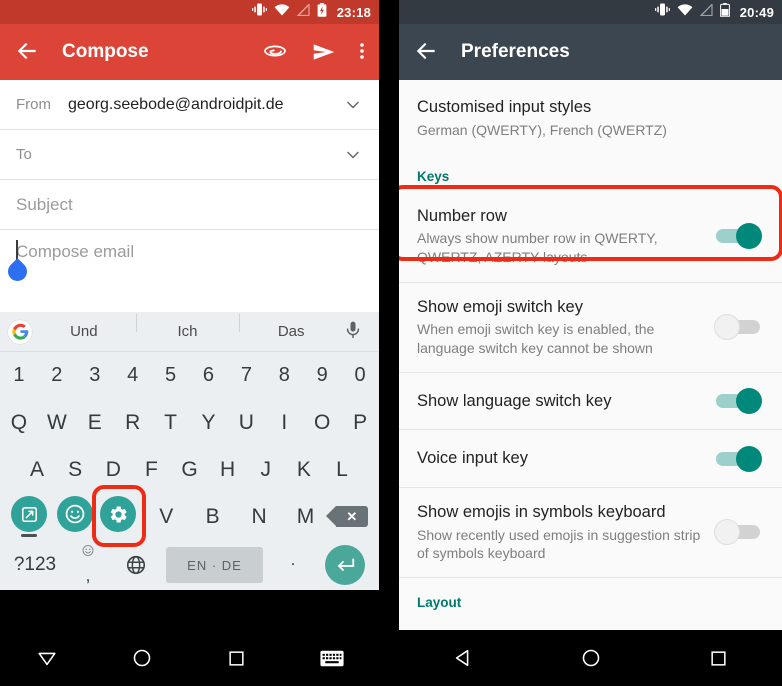  I want to click on backspace-icon: ✕, so click(350, 516).